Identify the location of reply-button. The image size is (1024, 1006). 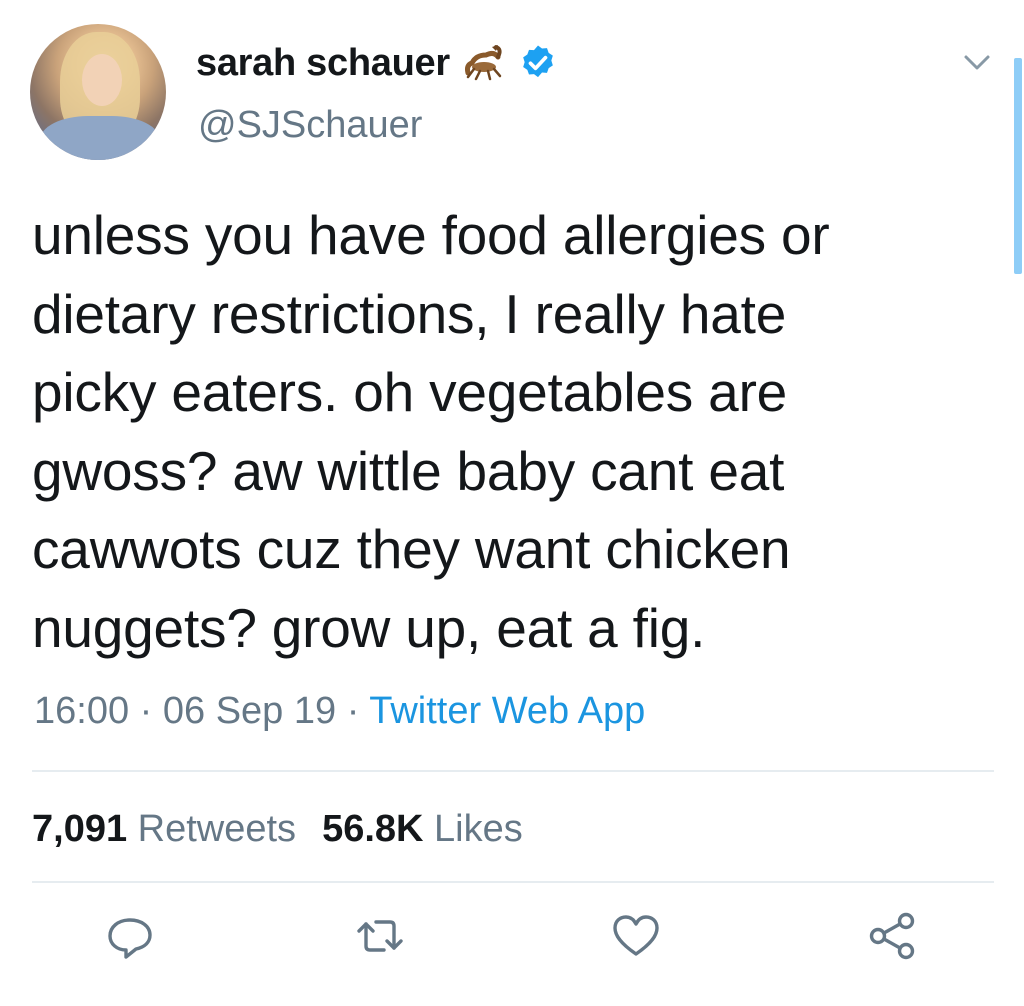
(130, 936).